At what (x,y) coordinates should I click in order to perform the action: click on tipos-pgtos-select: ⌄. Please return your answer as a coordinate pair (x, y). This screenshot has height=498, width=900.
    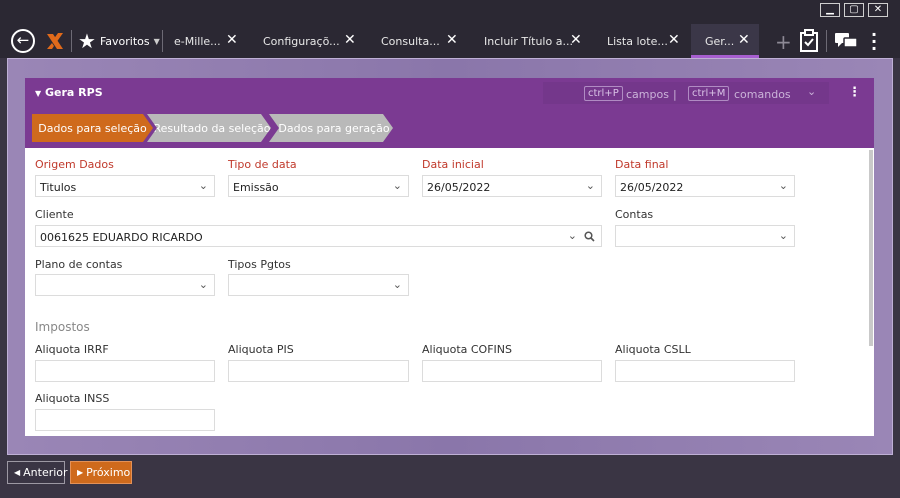
    Looking at the image, I should click on (318, 285).